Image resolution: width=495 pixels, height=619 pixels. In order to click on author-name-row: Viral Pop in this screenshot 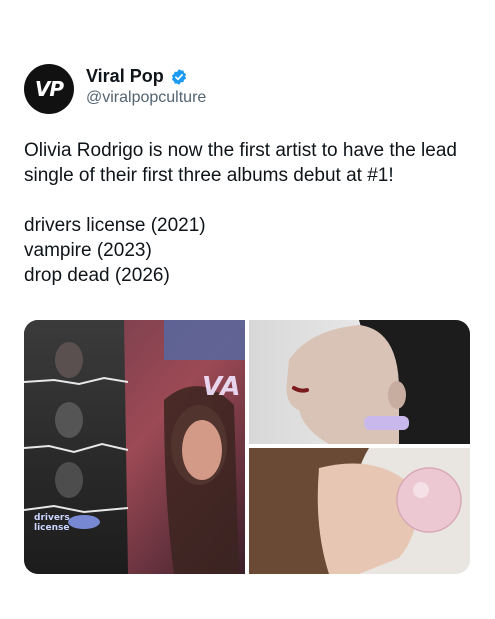, I will do `click(137, 76)`.